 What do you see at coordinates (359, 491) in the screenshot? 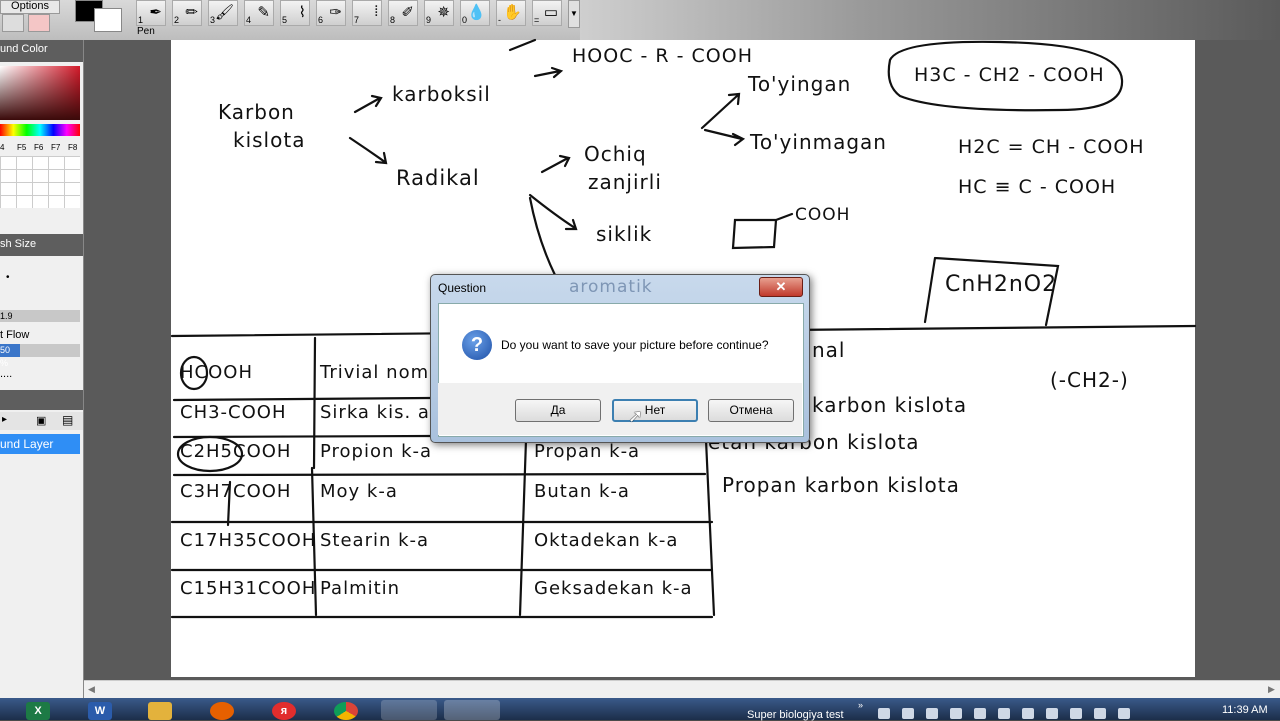
I see `table-cell-r3-c1: Moy k-a` at bounding box center [359, 491].